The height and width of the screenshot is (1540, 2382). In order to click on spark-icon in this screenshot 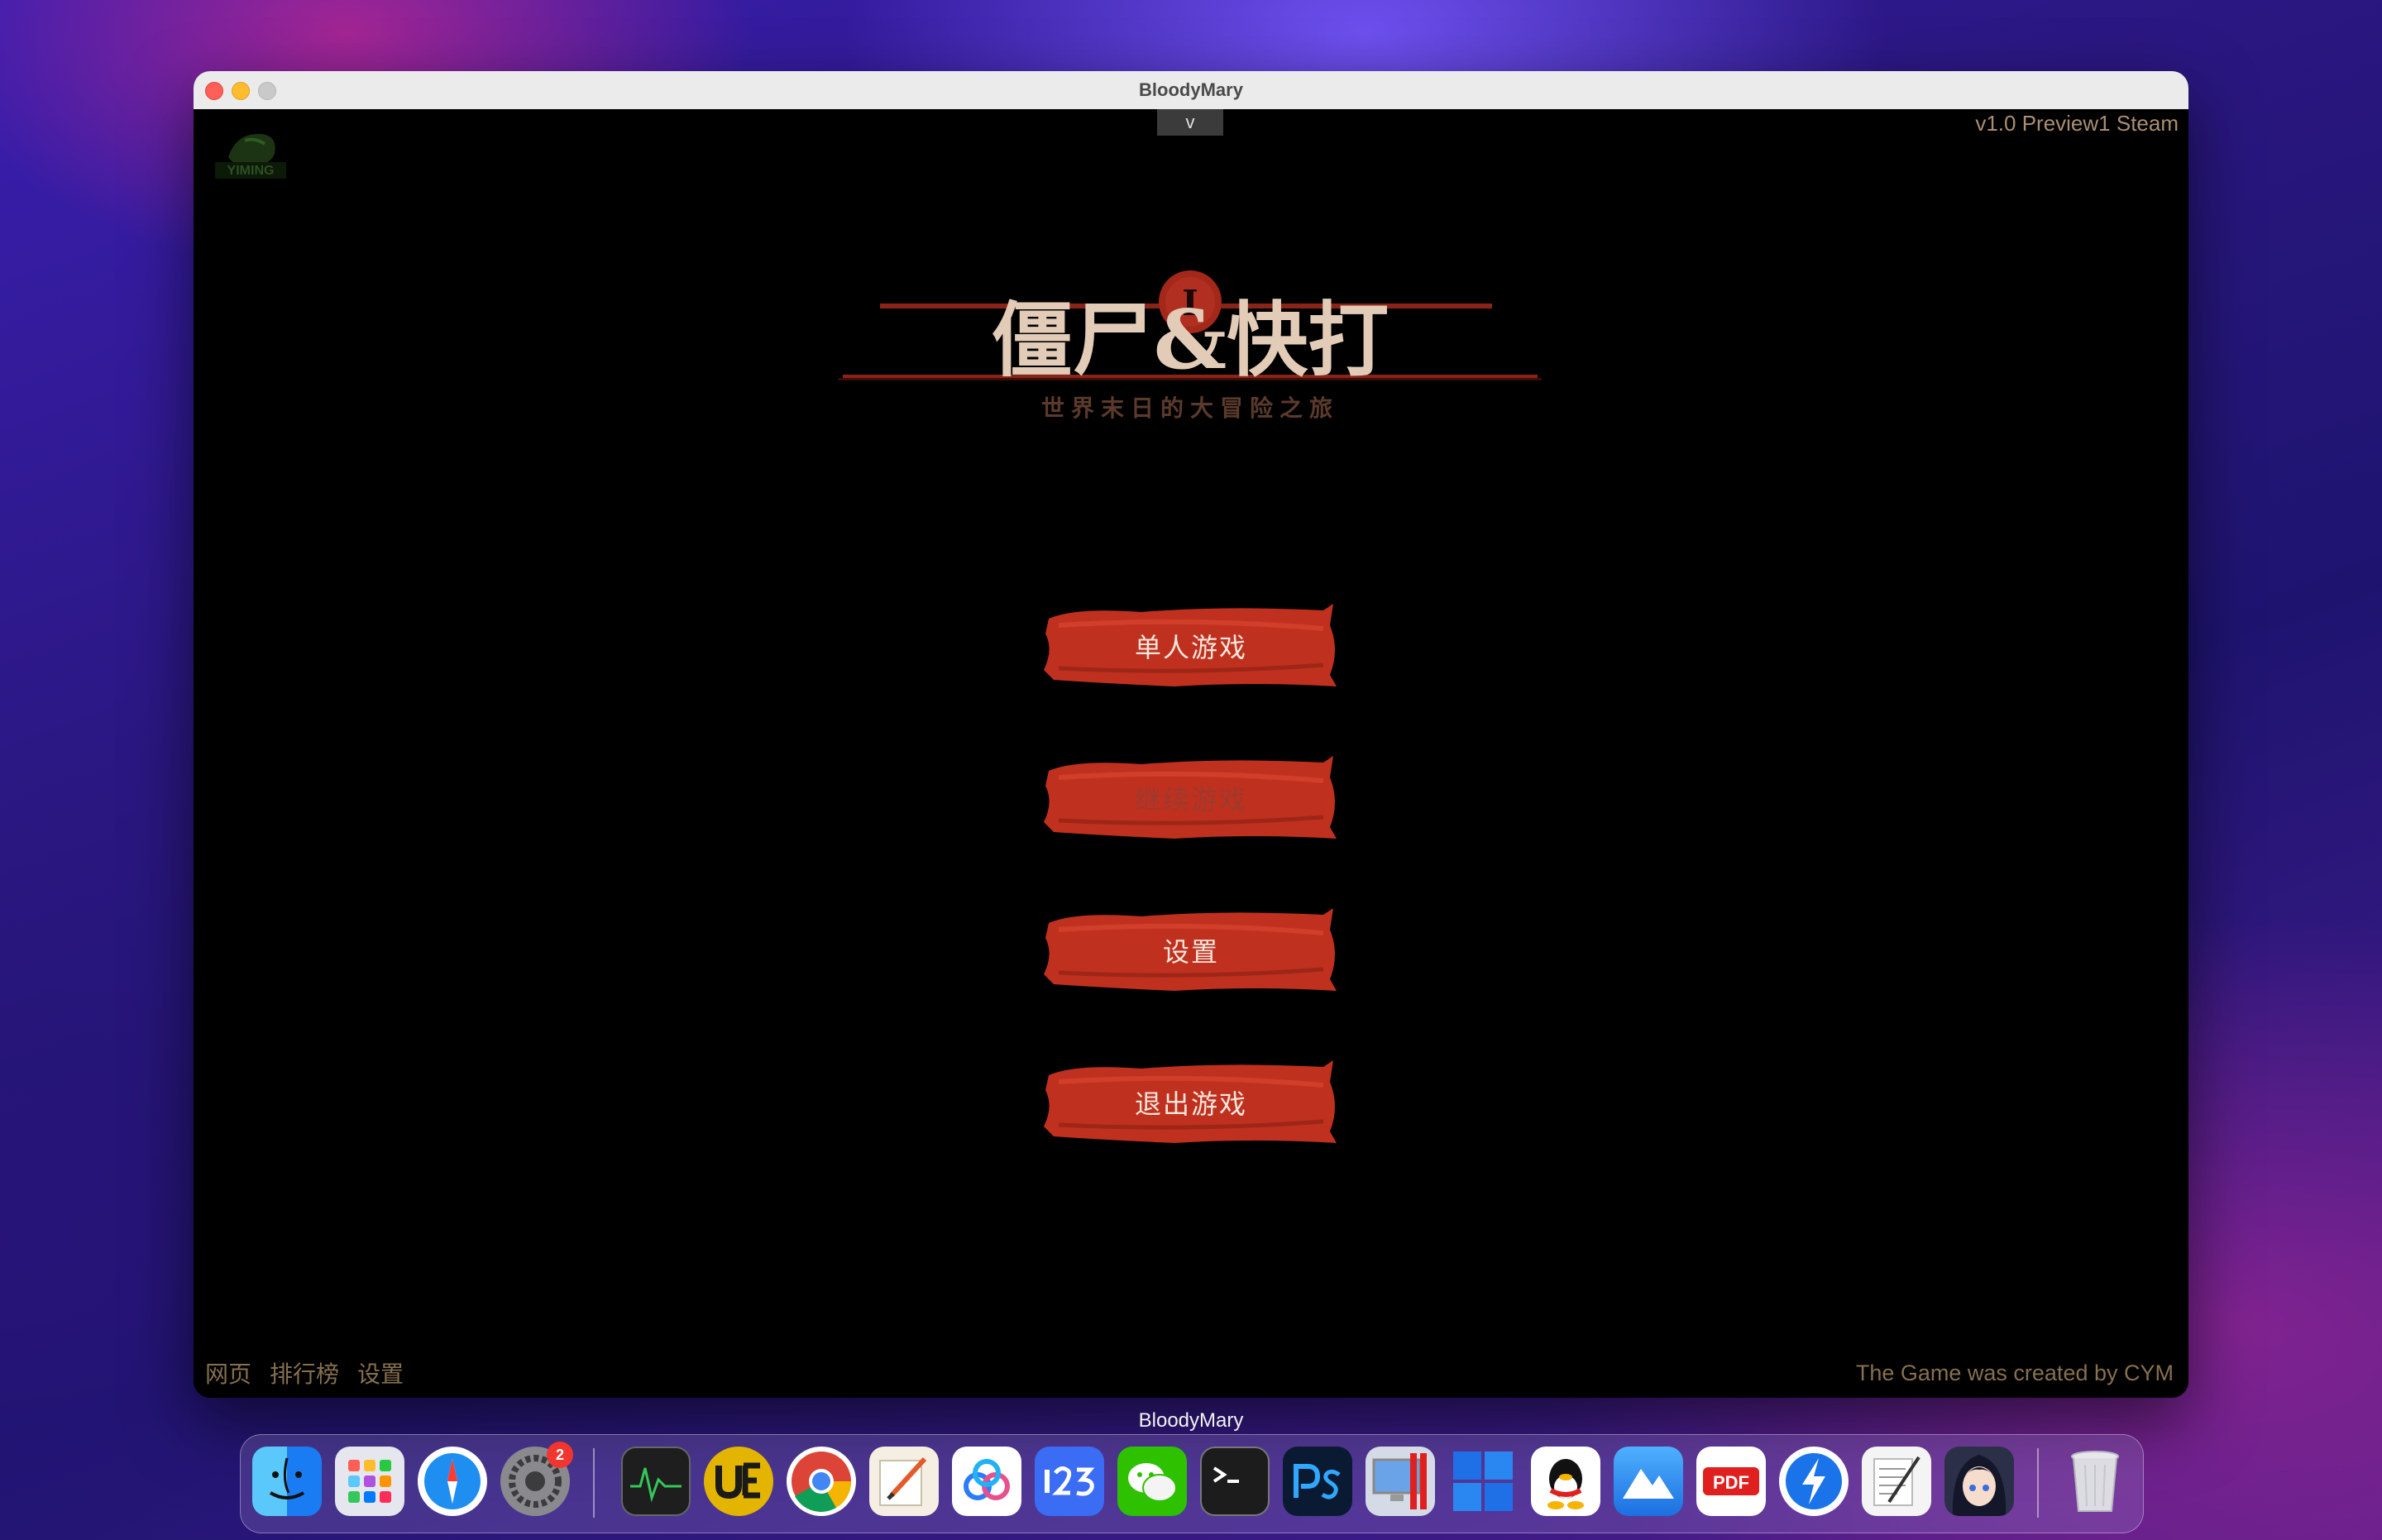, I will do `click(1814, 1481)`.